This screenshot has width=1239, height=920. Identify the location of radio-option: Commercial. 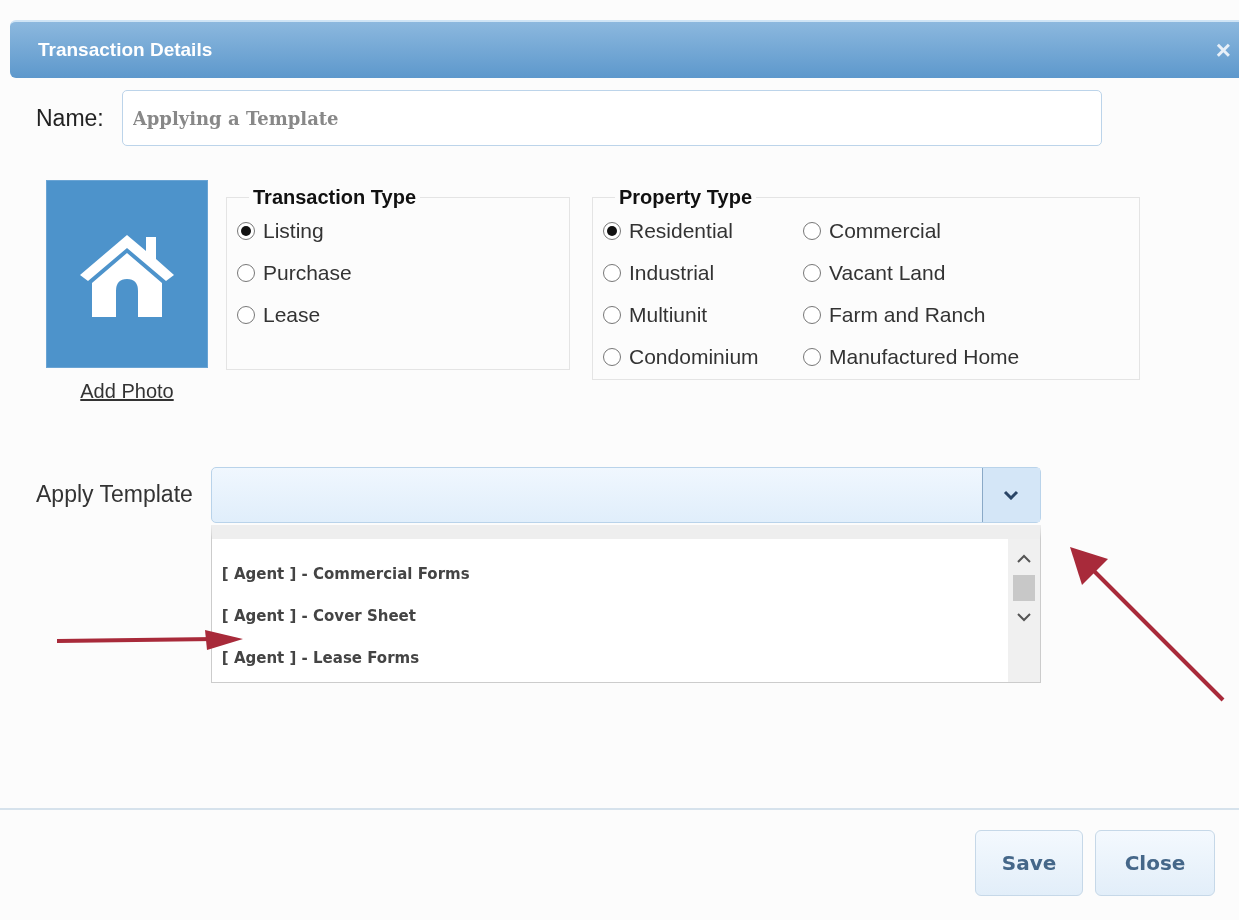
(923, 231).